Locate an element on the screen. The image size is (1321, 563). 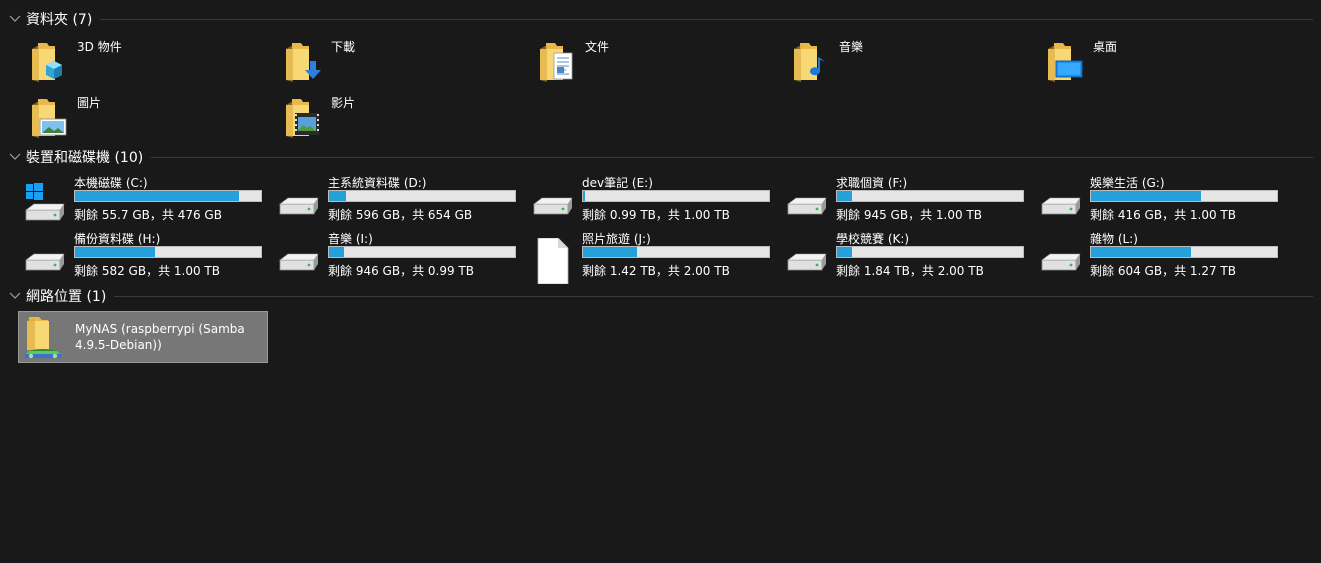
section-title-folders: 資料夾 (7) is located at coordinates (59, 20).